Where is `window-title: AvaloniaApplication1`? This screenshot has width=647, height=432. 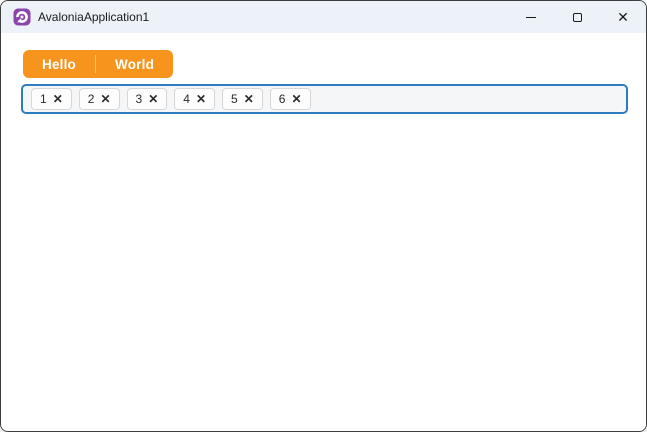
window-title: AvaloniaApplication1 is located at coordinates (94, 17).